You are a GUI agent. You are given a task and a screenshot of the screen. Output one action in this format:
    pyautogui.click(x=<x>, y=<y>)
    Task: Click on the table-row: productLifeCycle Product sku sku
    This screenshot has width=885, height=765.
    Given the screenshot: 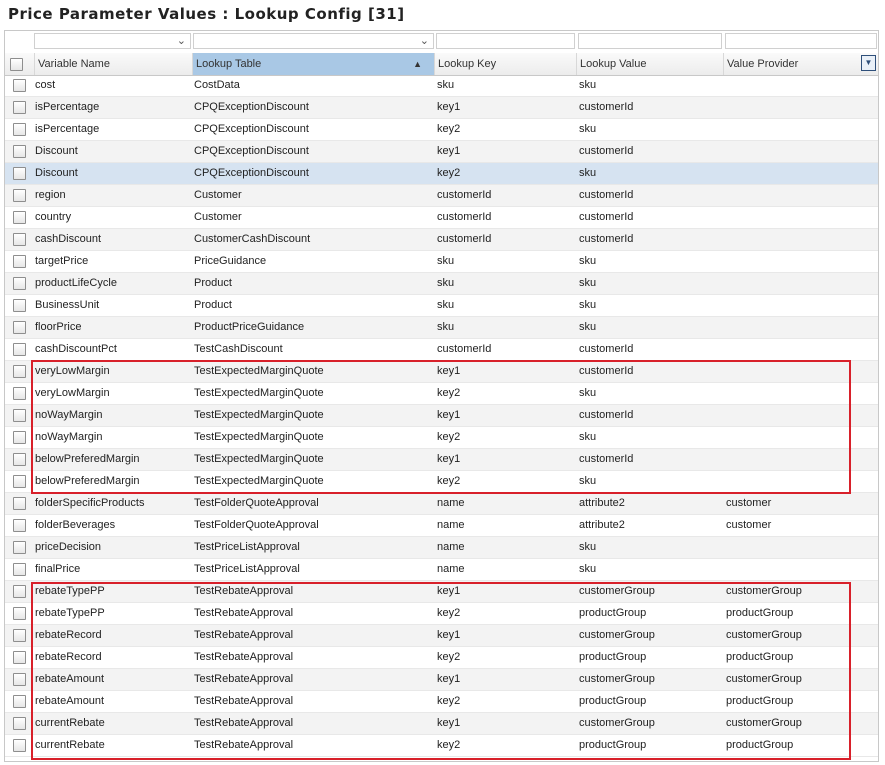 What is the action you would take?
    pyautogui.click(x=441, y=284)
    